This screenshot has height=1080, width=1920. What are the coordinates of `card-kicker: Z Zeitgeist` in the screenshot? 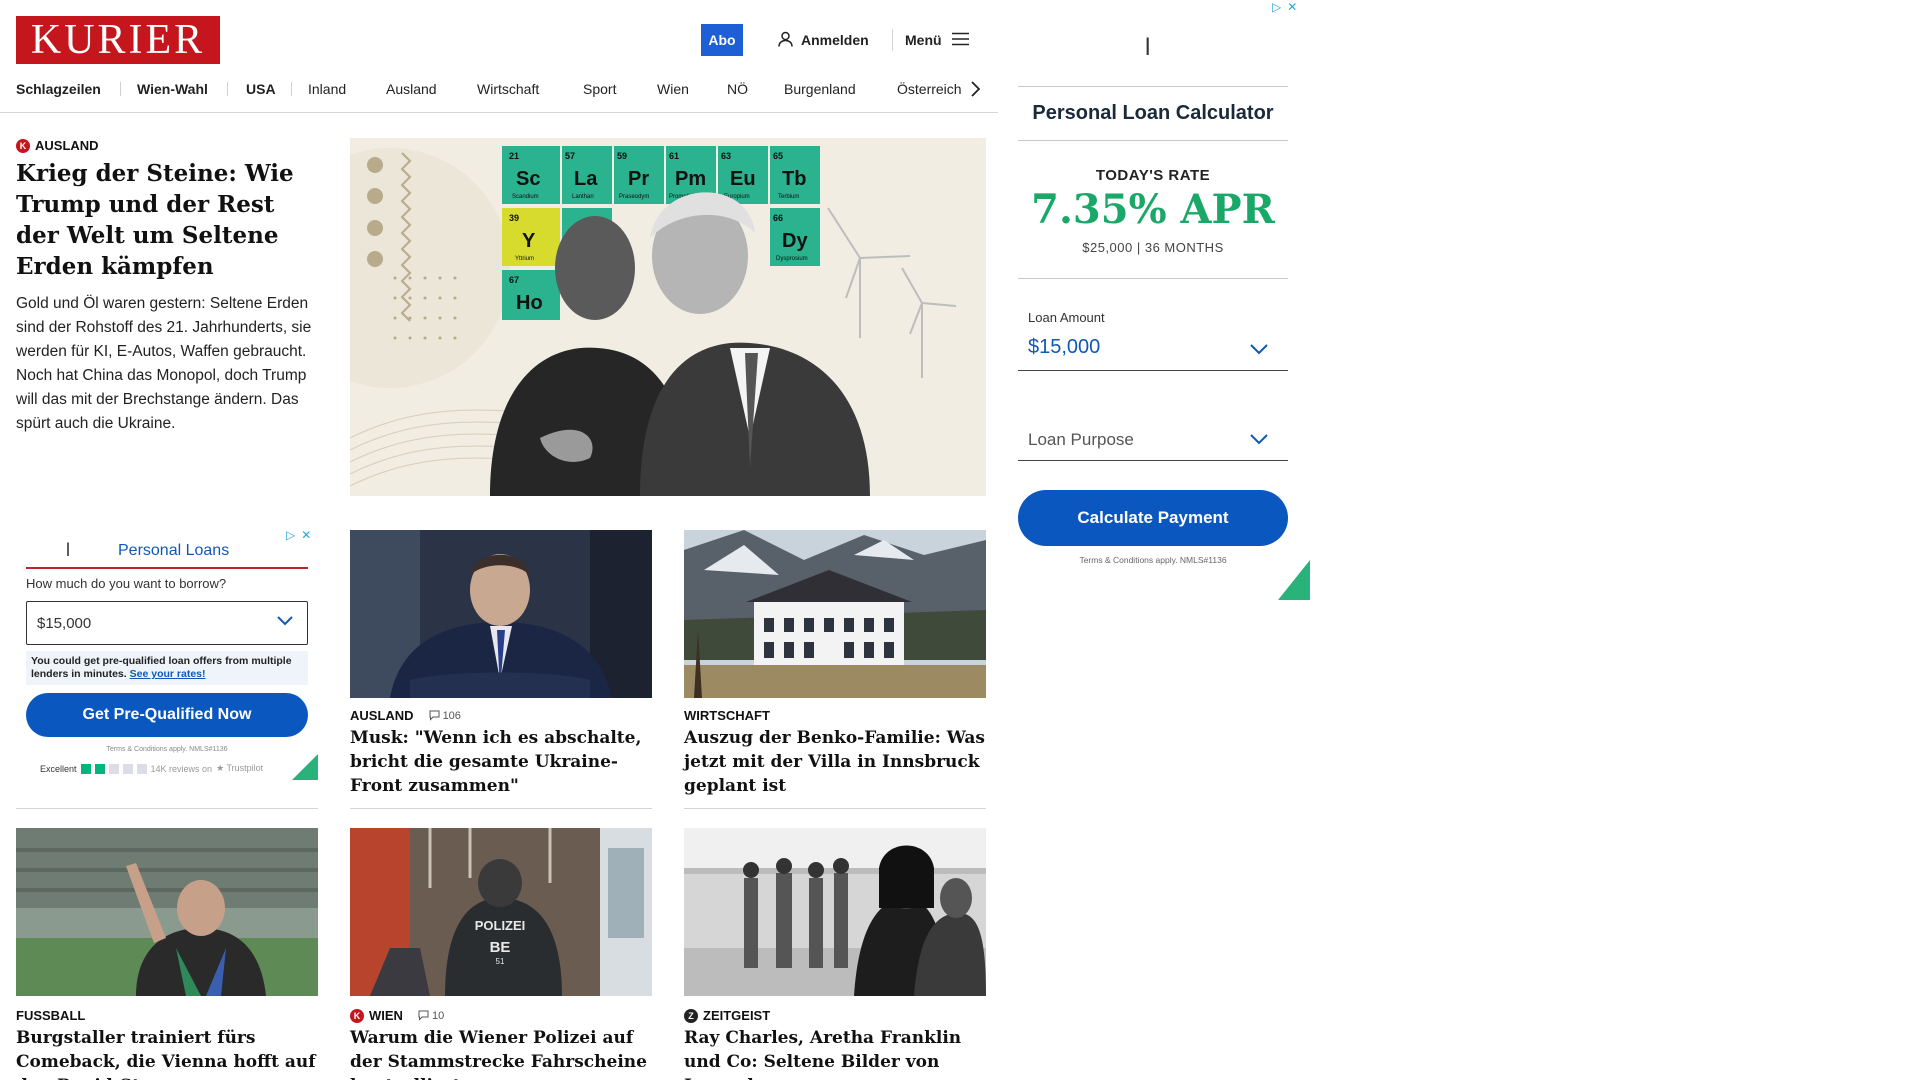 It's located at (727, 1015).